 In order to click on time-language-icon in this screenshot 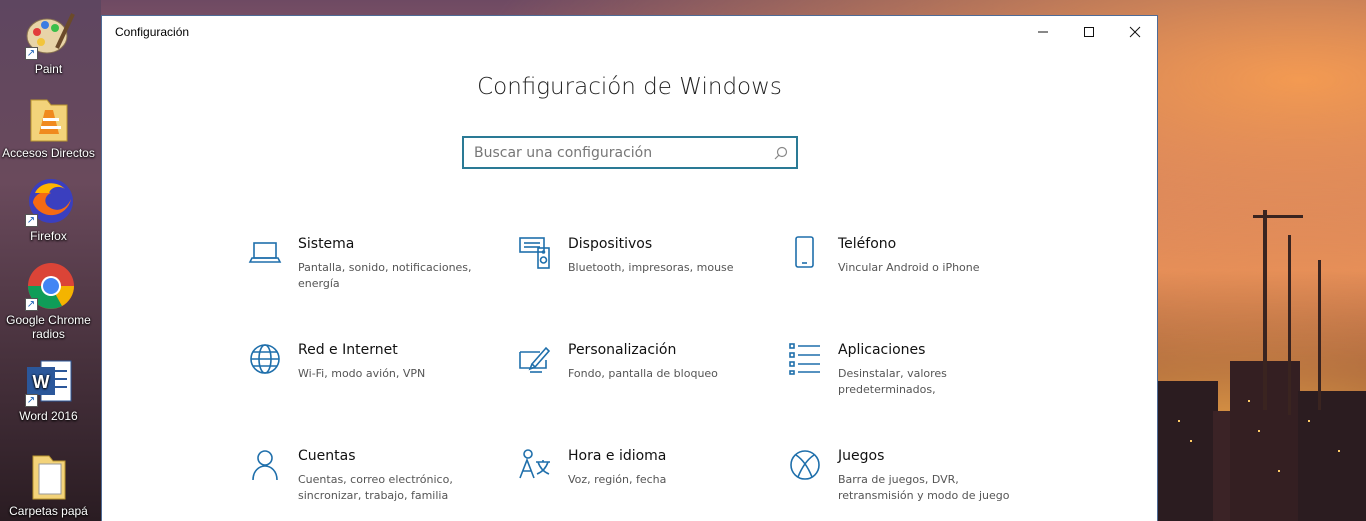, I will do `click(535, 465)`.